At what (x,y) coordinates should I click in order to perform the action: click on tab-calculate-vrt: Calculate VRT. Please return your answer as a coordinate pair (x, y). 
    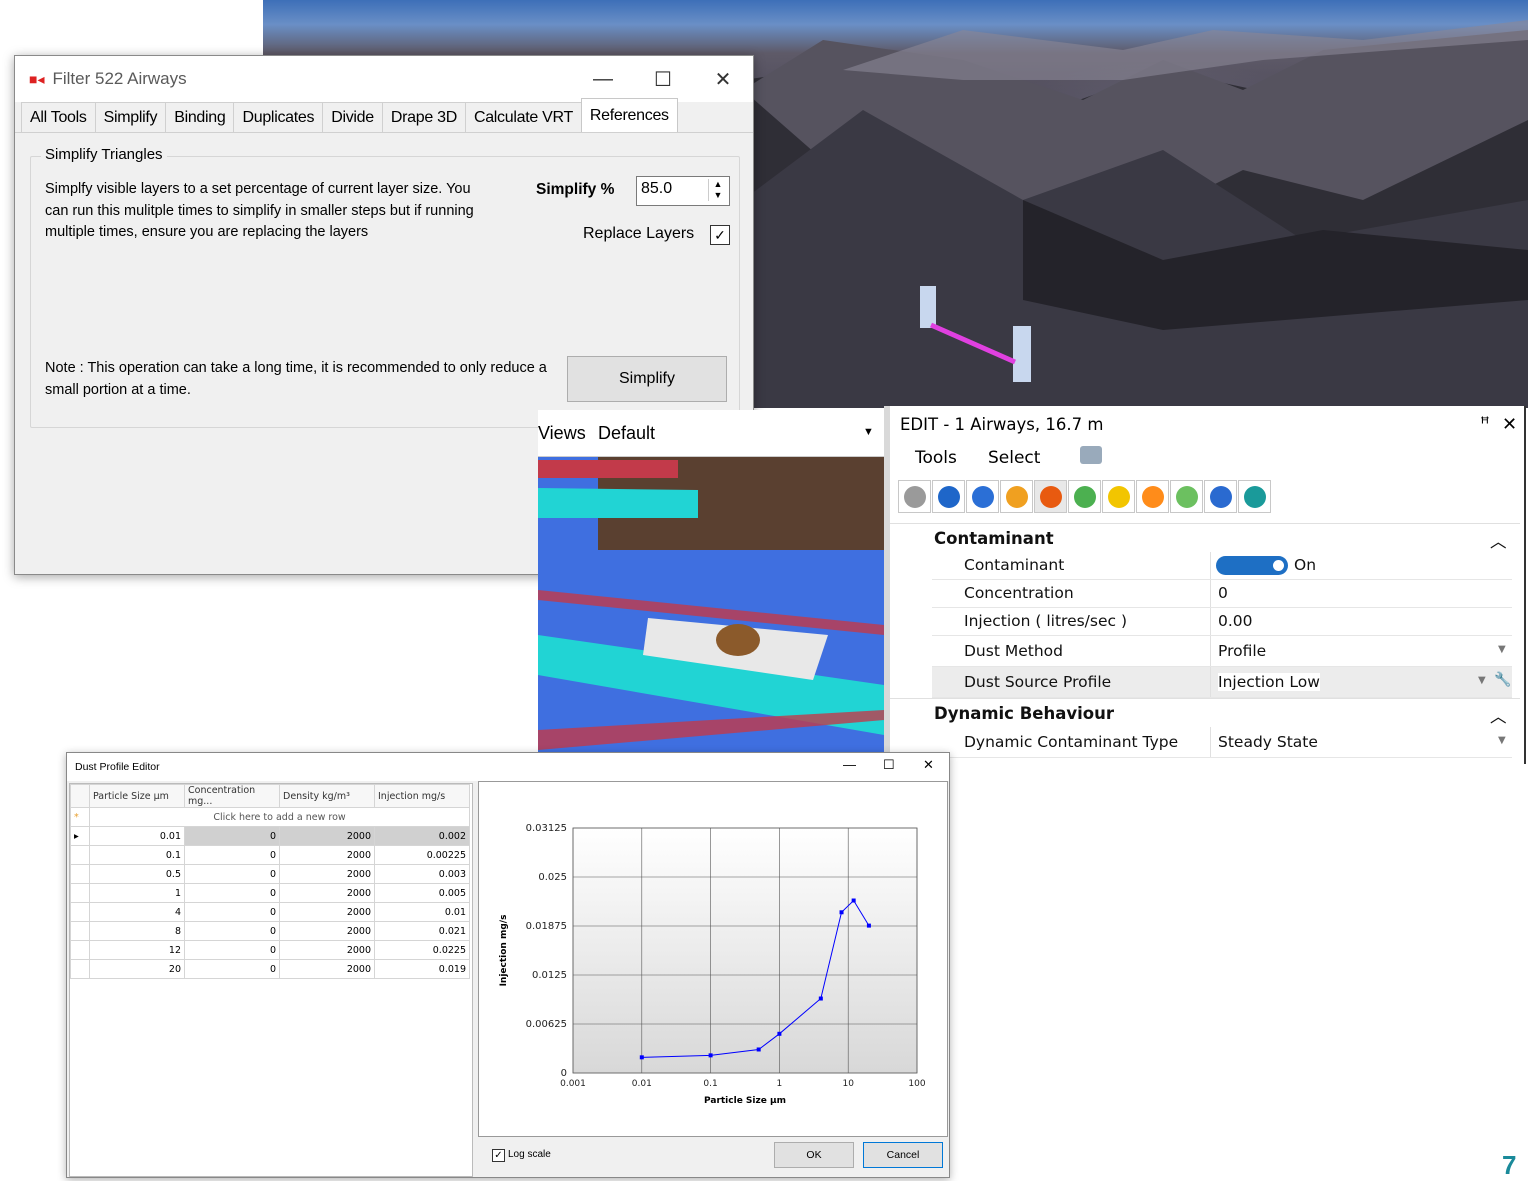
    Looking at the image, I should click on (523, 117).